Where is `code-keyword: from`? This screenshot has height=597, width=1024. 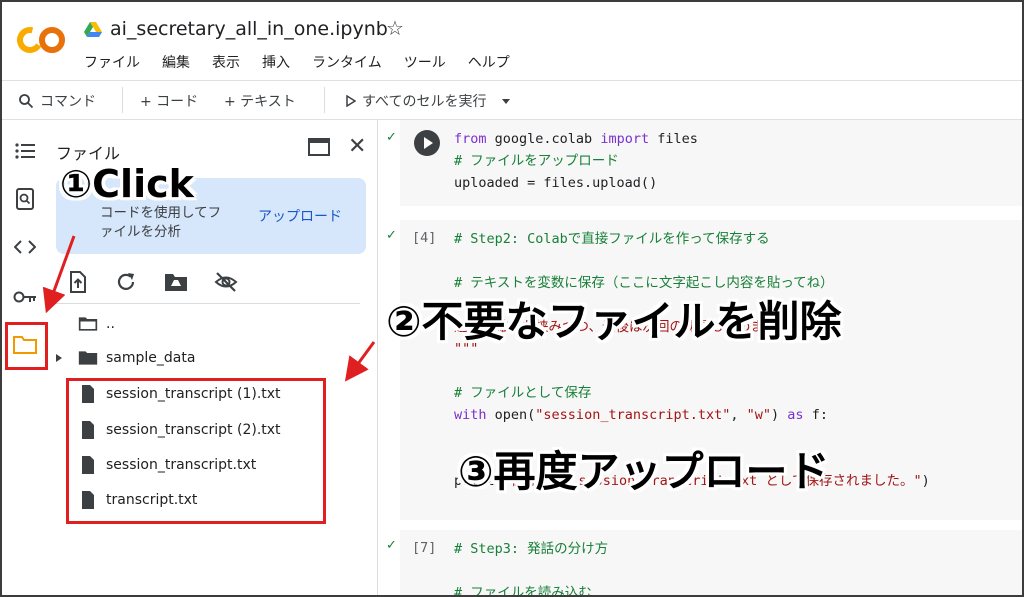
code-keyword: from is located at coordinates (470, 139).